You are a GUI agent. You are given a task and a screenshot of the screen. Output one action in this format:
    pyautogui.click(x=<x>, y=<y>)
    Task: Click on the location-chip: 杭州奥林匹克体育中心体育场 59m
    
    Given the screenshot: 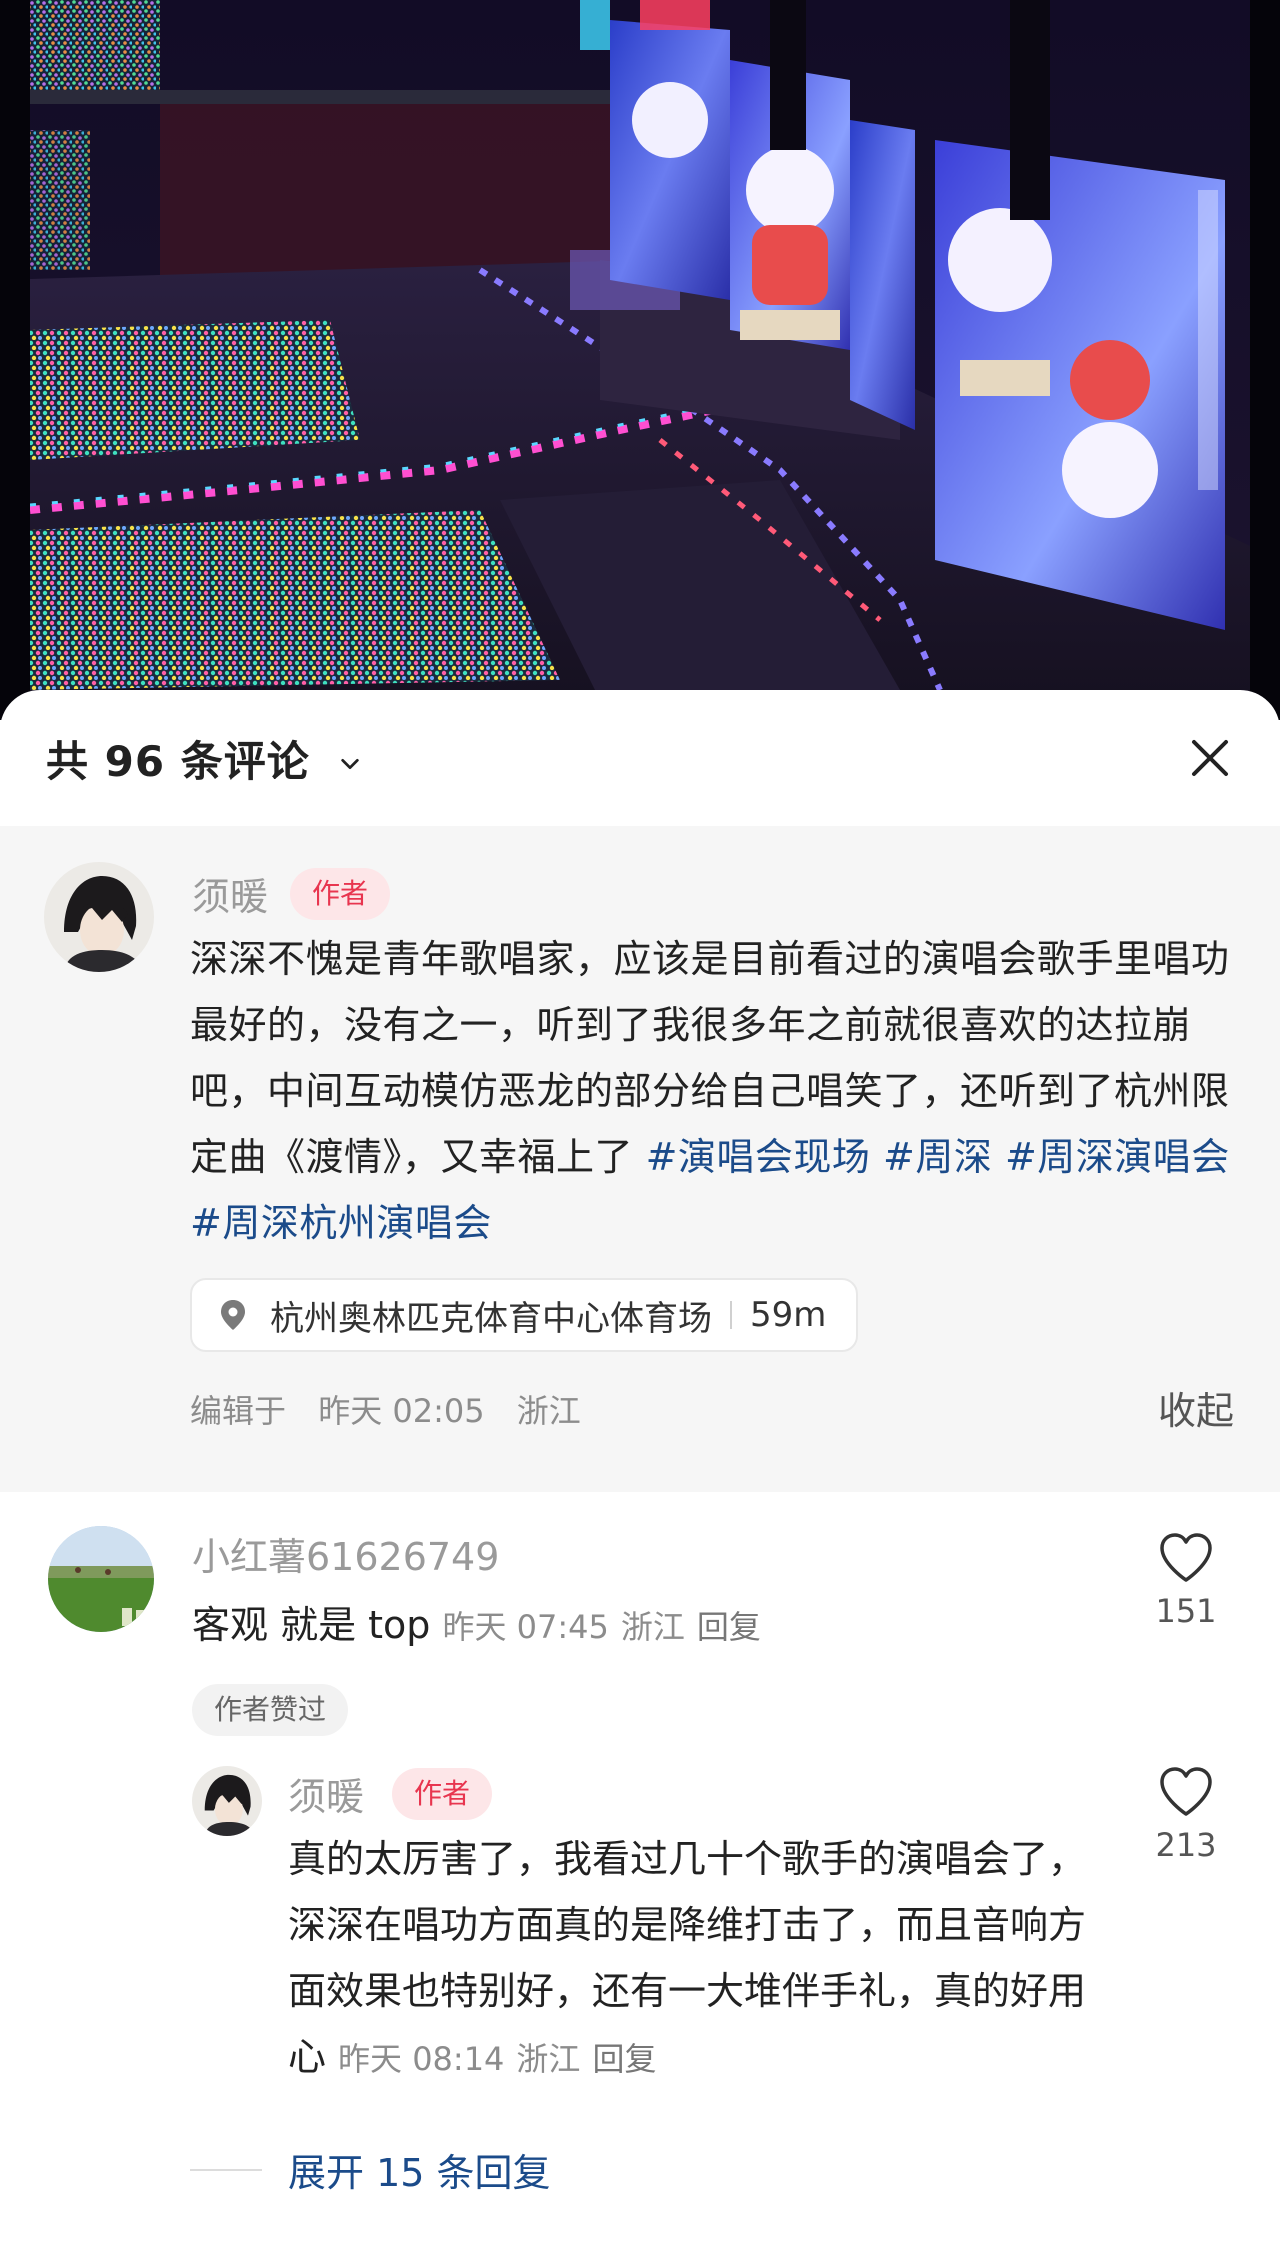 What is the action you would take?
    pyautogui.click(x=524, y=1315)
    